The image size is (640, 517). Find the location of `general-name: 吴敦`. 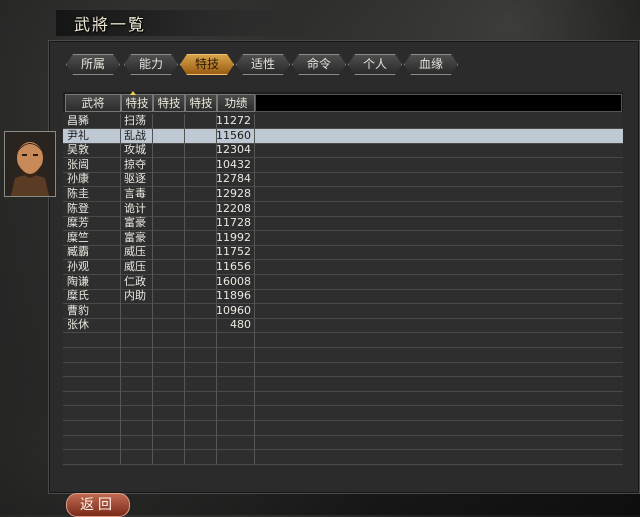

general-name: 吴敦 is located at coordinates (78, 150).